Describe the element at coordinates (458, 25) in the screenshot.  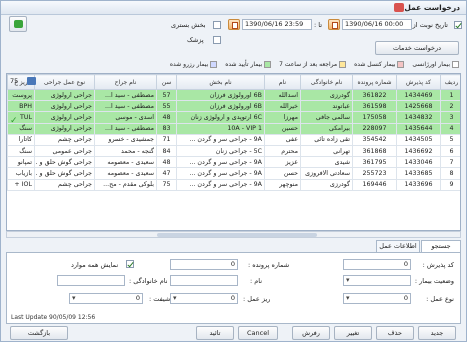
I see `date-filter-checkbox` at that location.